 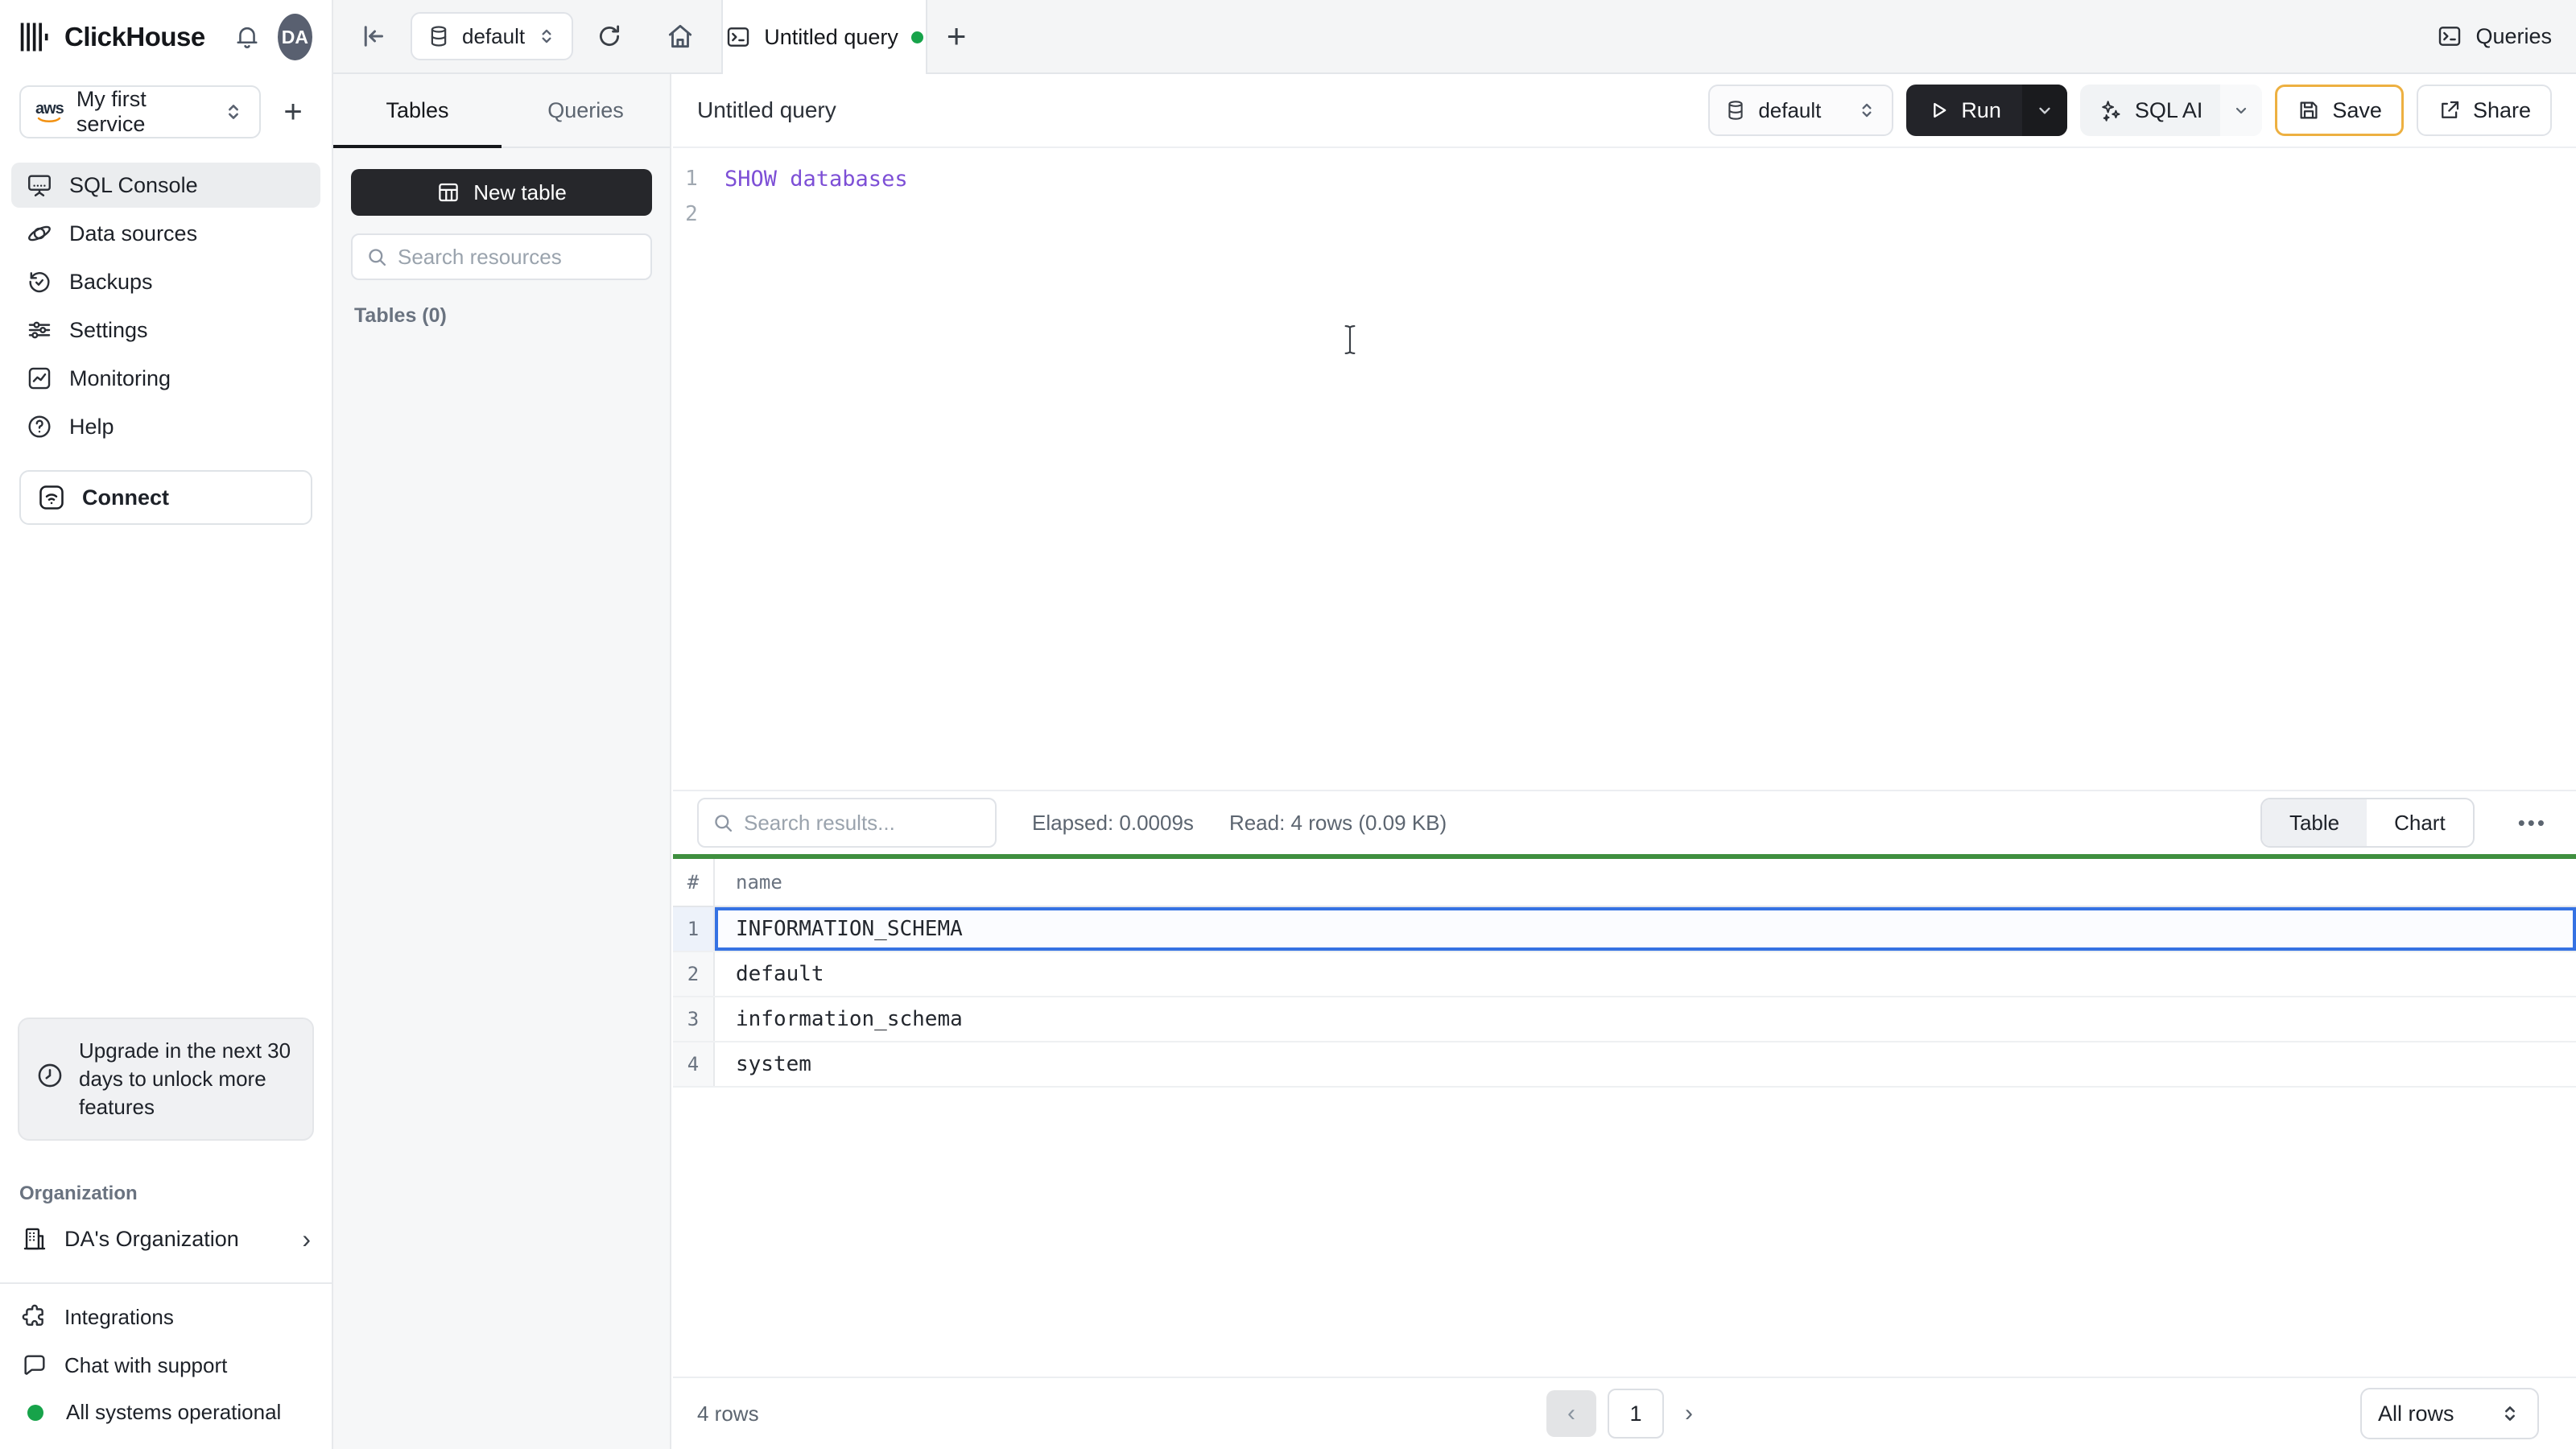 What do you see at coordinates (1735, 111) in the screenshot?
I see `database-icon` at bounding box center [1735, 111].